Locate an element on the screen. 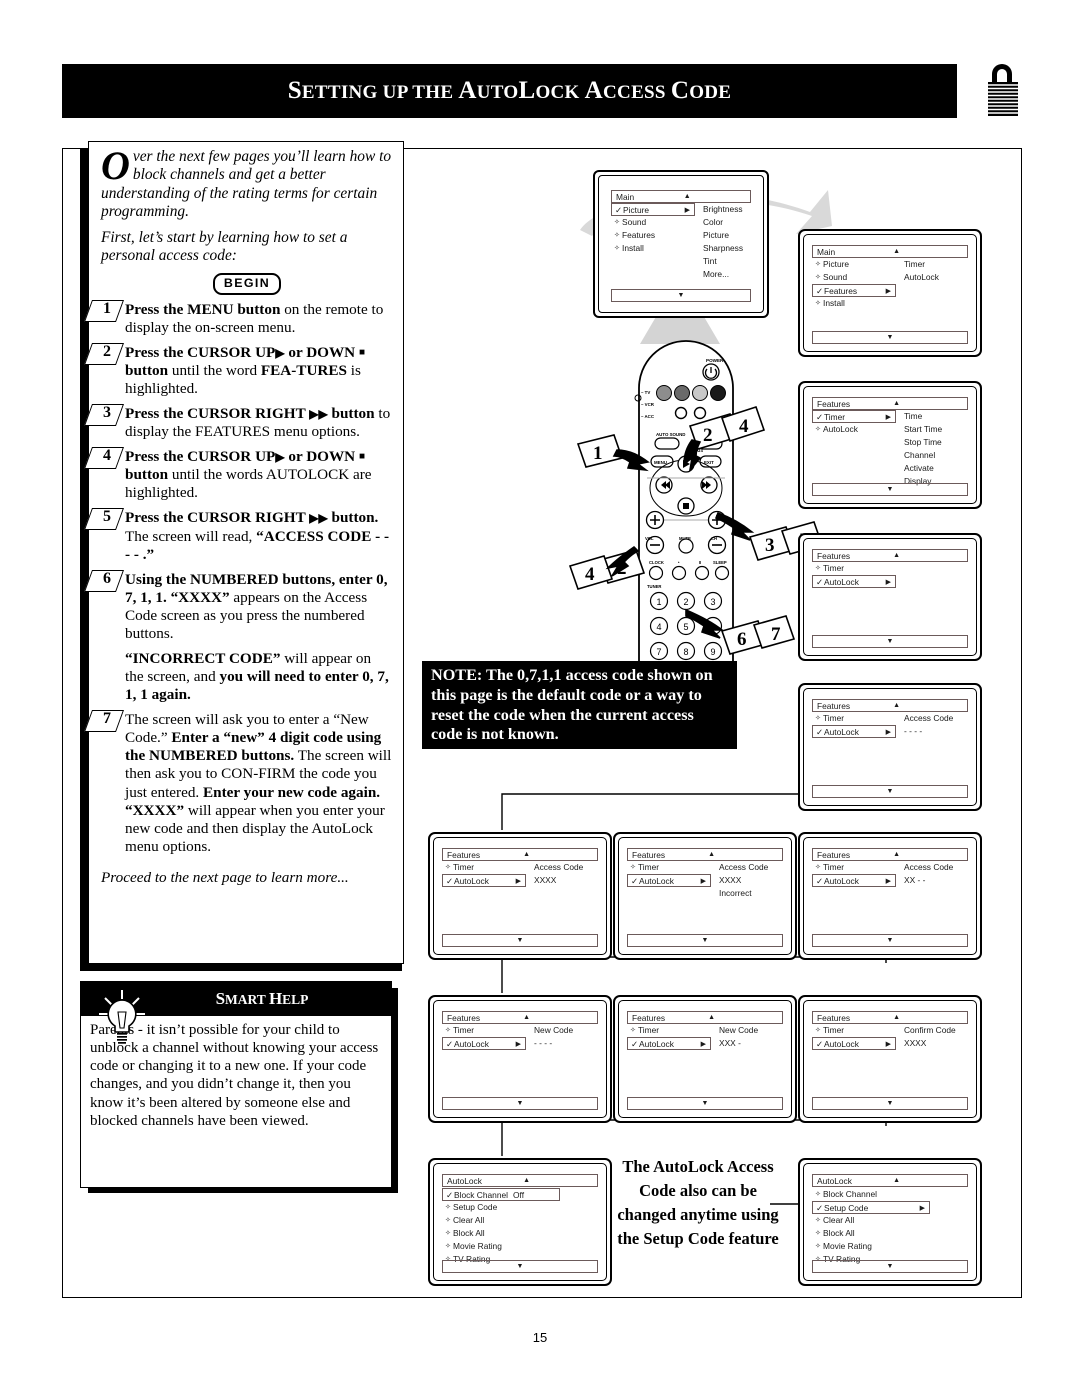  menu-option: Color is located at coordinates (709, 222).